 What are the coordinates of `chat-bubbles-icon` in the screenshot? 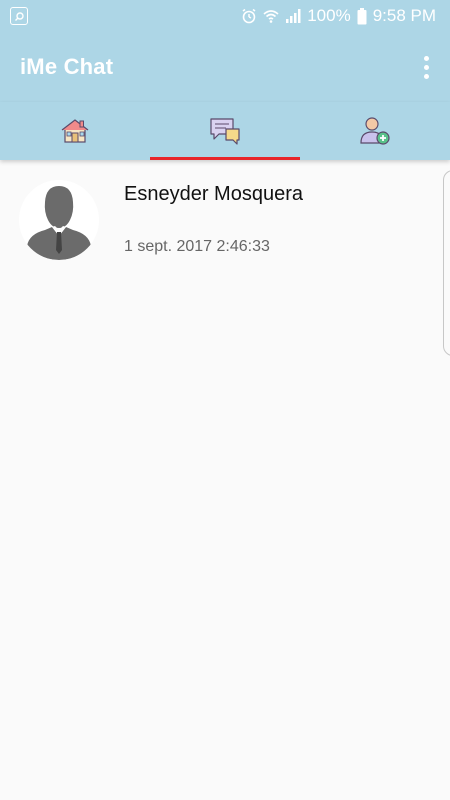 It's located at (225, 131).